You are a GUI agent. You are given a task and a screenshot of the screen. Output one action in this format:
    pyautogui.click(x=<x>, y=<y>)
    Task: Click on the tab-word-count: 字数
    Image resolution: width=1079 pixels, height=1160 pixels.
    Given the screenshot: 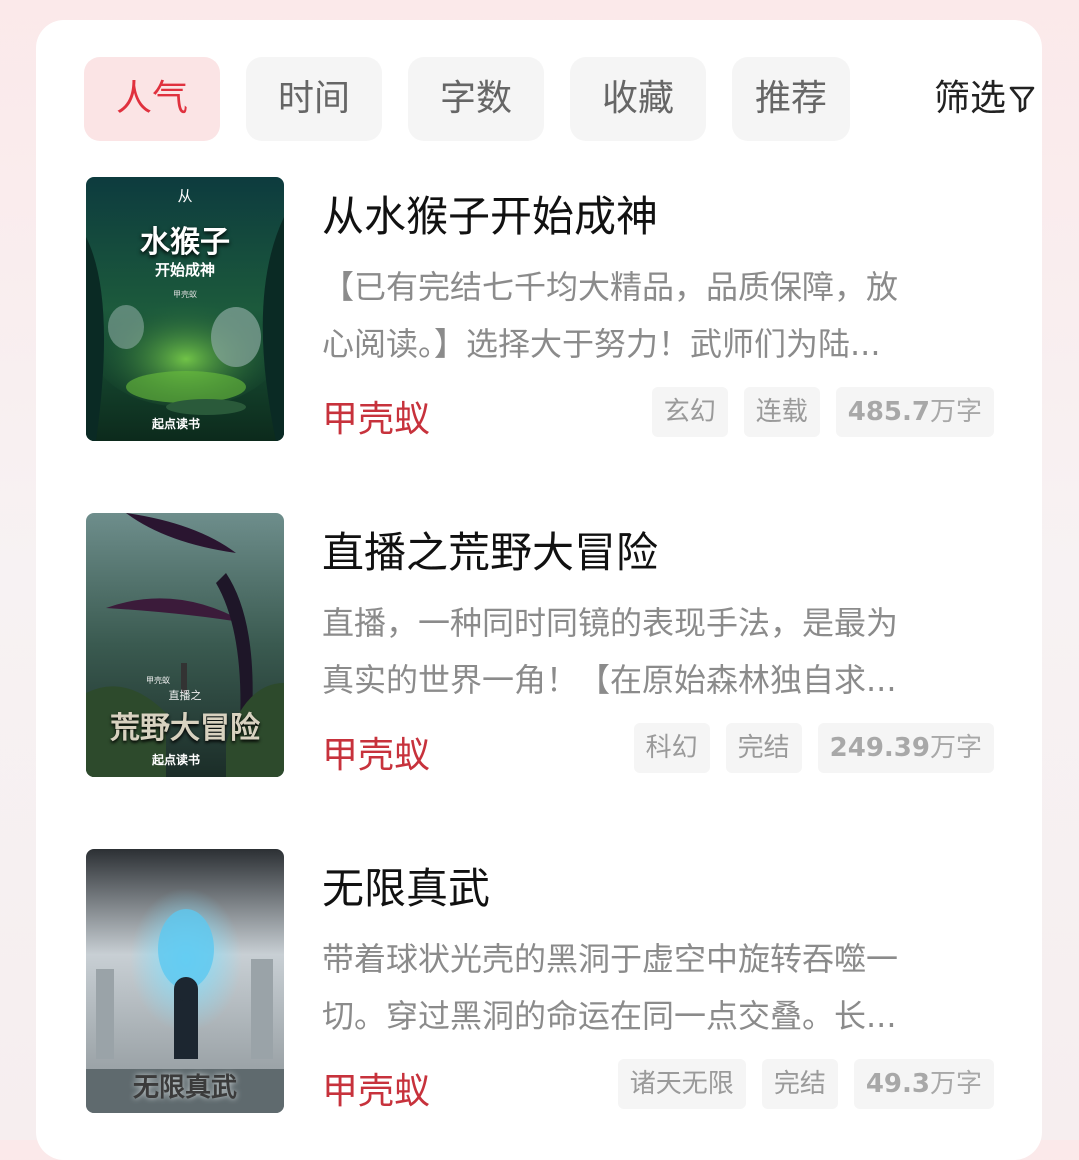 What is the action you would take?
    pyautogui.click(x=476, y=99)
    